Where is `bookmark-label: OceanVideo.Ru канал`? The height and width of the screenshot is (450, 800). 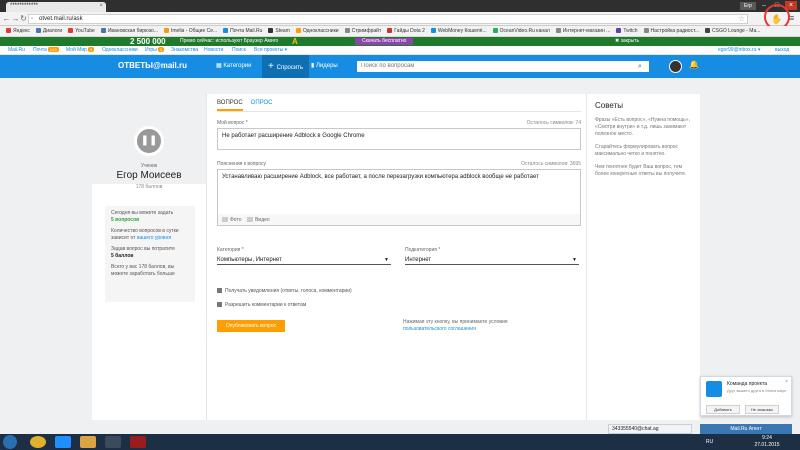
bookmark-label: OceanVideo.Ru канал is located at coordinates (524, 31).